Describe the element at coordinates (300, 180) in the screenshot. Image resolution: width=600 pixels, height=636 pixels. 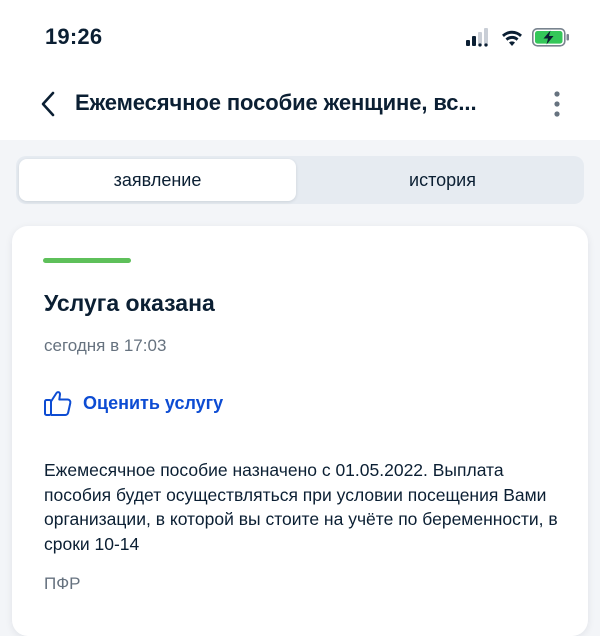
I see `segmented-tabs: заявление история` at that location.